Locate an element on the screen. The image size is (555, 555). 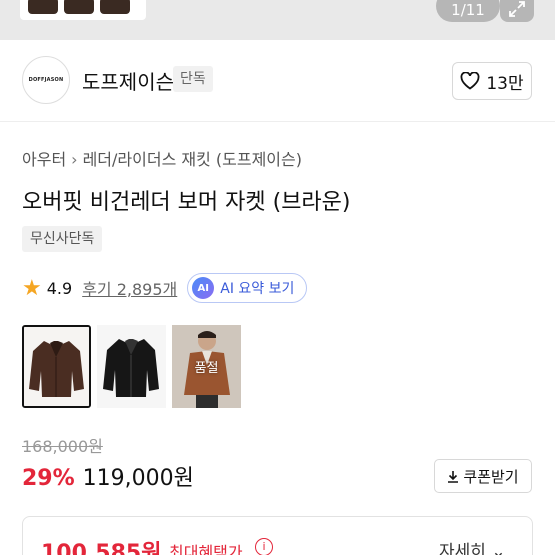
expand-button is located at coordinates (517, 11).